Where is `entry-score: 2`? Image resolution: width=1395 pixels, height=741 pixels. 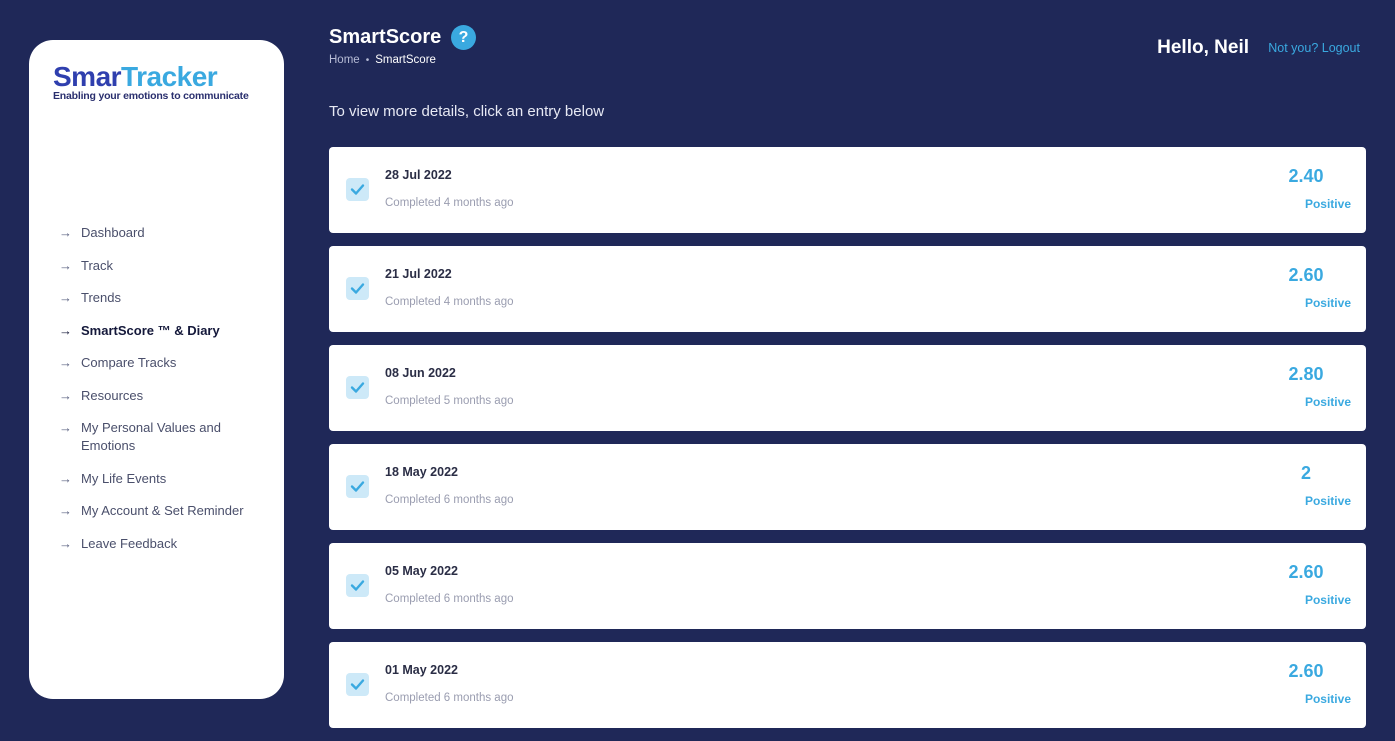 entry-score: 2 is located at coordinates (1305, 473).